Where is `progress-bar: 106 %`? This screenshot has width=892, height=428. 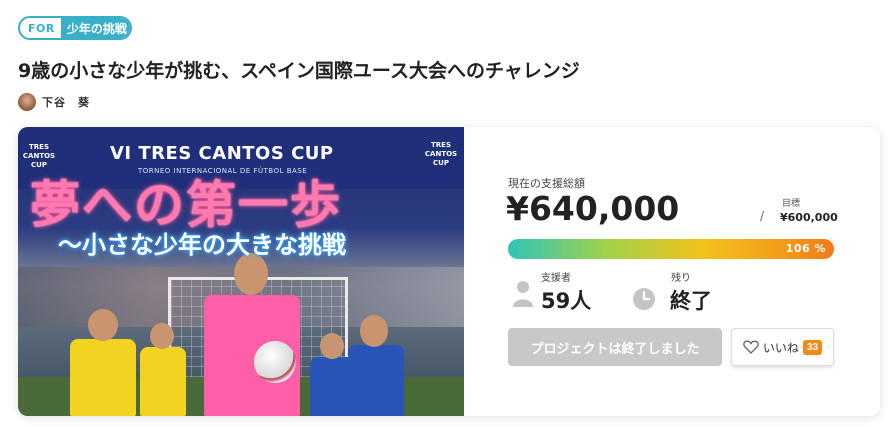
progress-bar: 106 % is located at coordinates (671, 249).